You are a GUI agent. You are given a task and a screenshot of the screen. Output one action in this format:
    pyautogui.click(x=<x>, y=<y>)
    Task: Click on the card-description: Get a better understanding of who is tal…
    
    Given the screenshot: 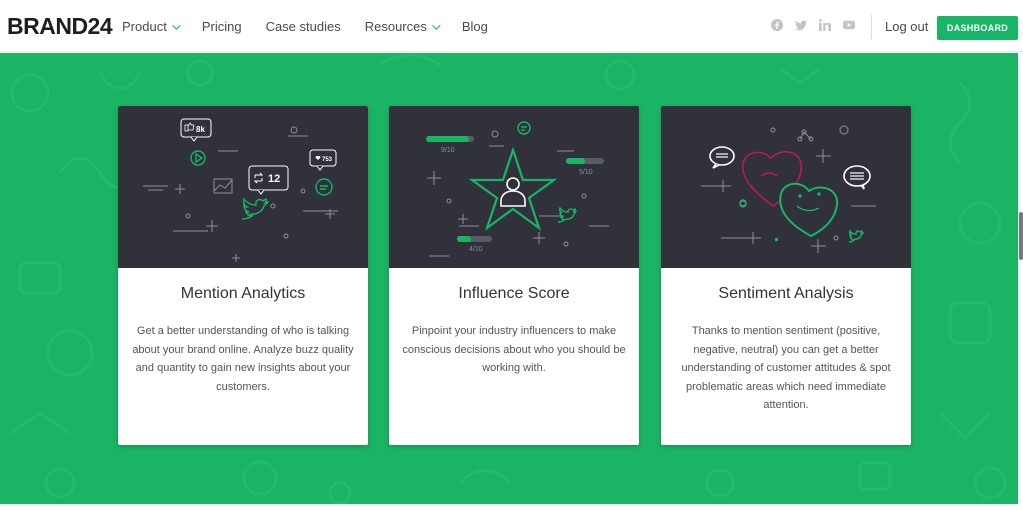 What is the action you would take?
    pyautogui.click(x=243, y=359)
    